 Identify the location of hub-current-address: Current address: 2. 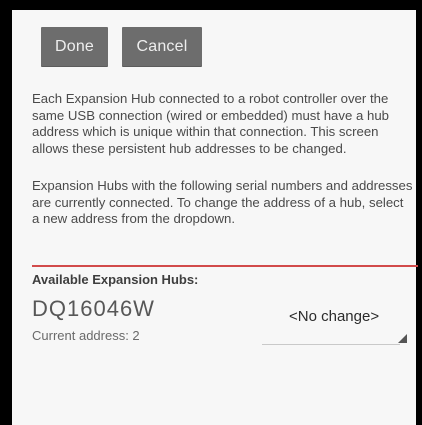
(86, 335).